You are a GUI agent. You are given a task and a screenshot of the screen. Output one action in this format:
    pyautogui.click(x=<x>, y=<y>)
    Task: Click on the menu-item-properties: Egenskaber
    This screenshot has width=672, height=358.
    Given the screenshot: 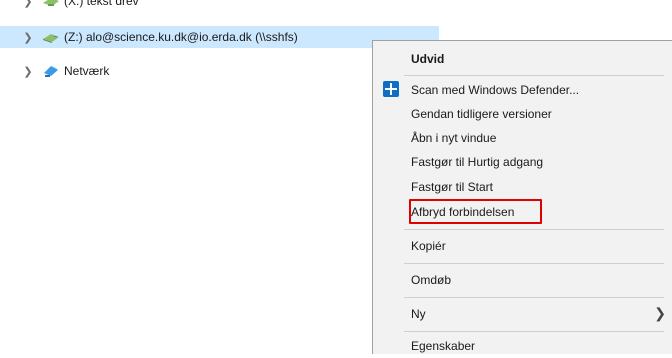 What is the action you would take?
    pyautogui.click(x=522, y=346)
    